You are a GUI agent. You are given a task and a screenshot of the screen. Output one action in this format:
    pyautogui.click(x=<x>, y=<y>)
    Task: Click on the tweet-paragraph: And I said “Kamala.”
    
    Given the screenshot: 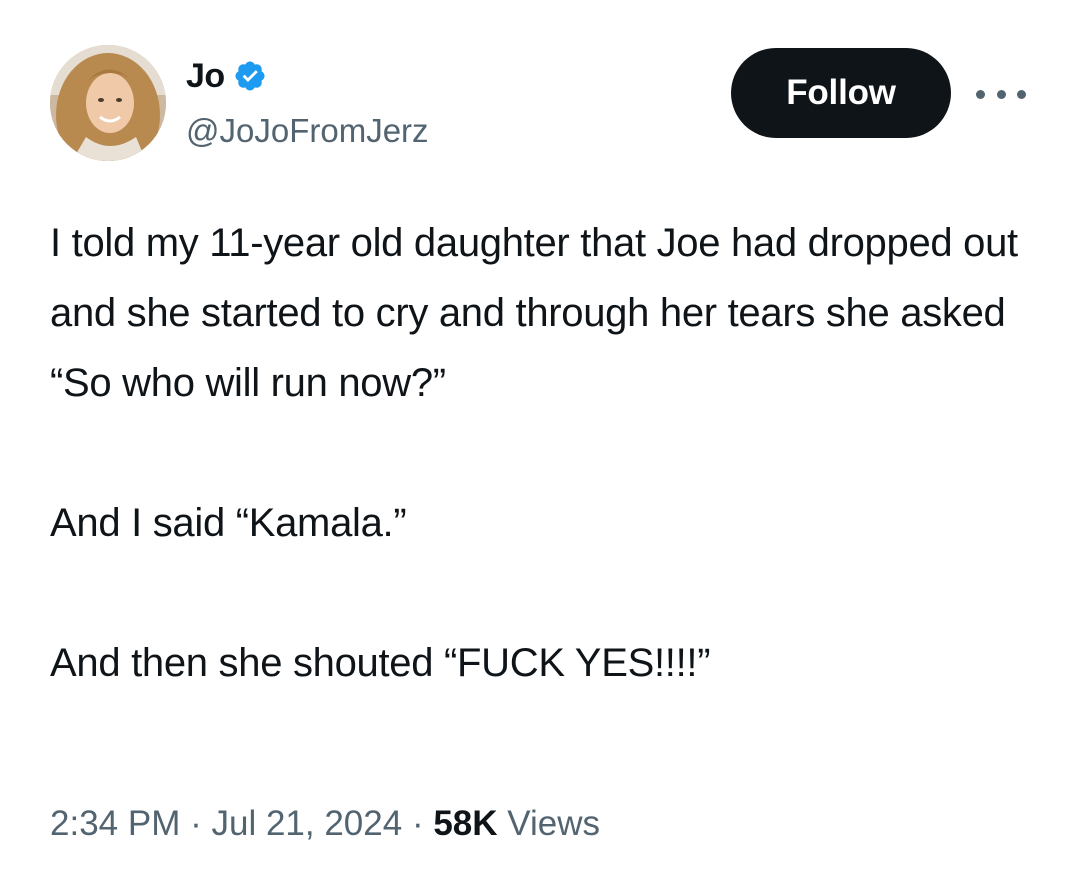 What is the action you would take?
    pyautogui.click(x=228, y=523)
    